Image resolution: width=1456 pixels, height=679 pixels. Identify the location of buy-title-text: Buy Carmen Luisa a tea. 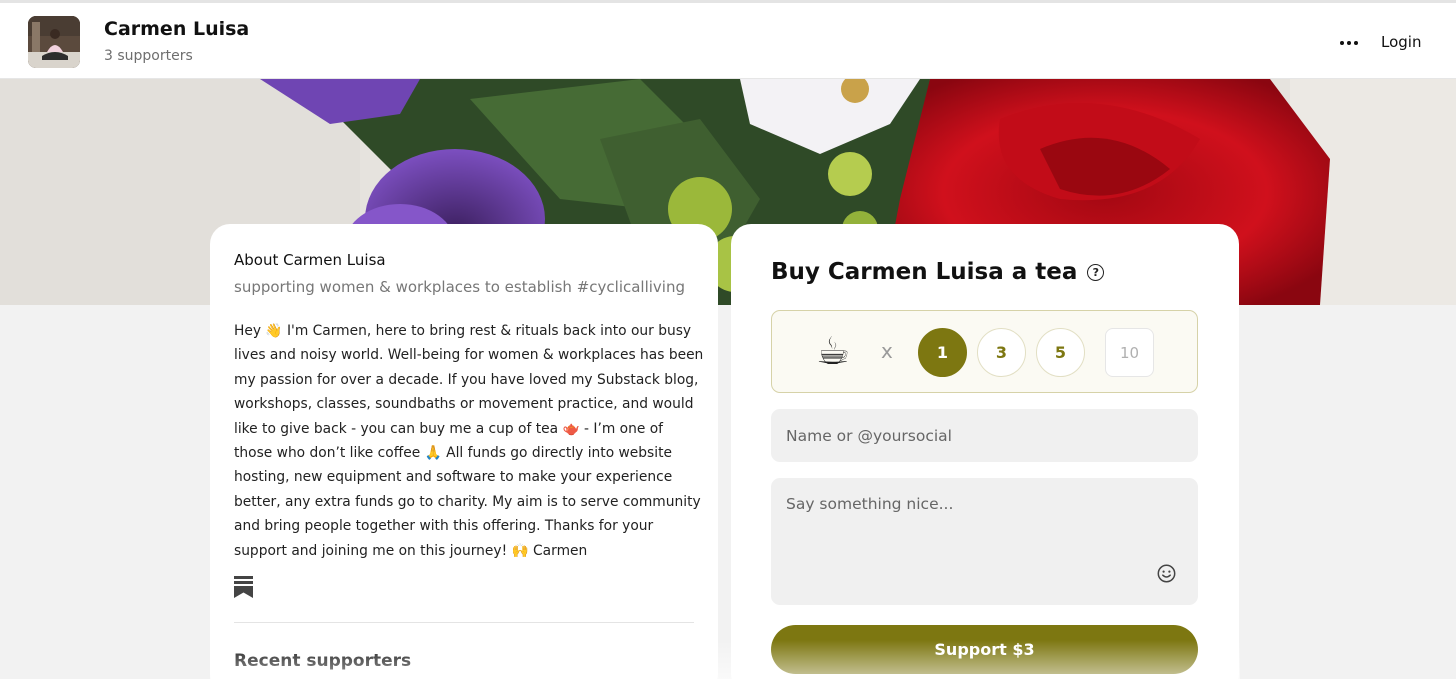
(924, 272).